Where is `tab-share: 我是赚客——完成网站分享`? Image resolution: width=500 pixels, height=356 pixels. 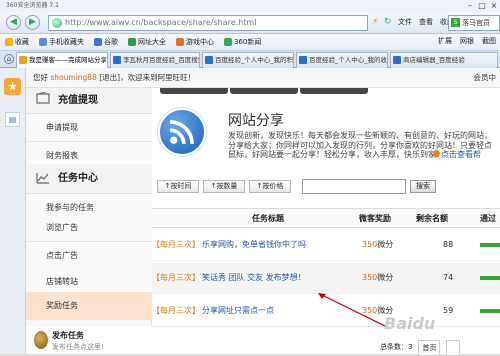 tab-share: 我是赚客——完成网站分享 is located at coordinates (62, 60).